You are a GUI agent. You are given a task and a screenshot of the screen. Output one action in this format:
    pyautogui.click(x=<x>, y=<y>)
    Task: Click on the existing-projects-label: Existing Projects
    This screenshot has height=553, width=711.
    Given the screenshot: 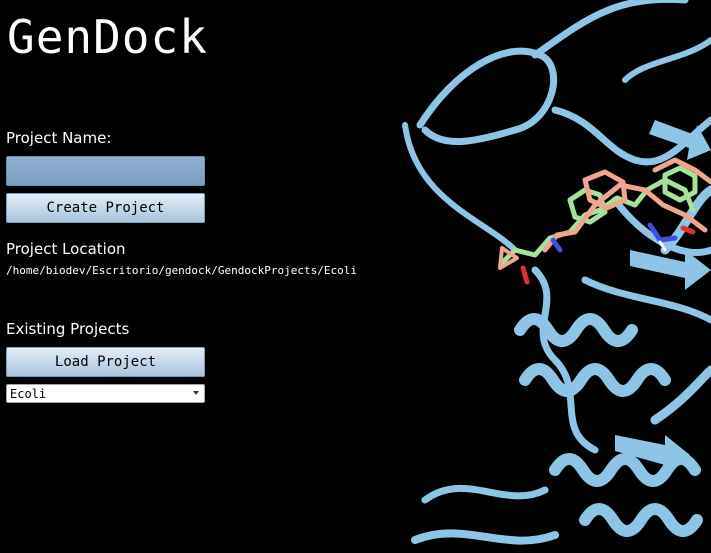 What is the action you would take?
    pyautogui.click(x=68, y=329)
    